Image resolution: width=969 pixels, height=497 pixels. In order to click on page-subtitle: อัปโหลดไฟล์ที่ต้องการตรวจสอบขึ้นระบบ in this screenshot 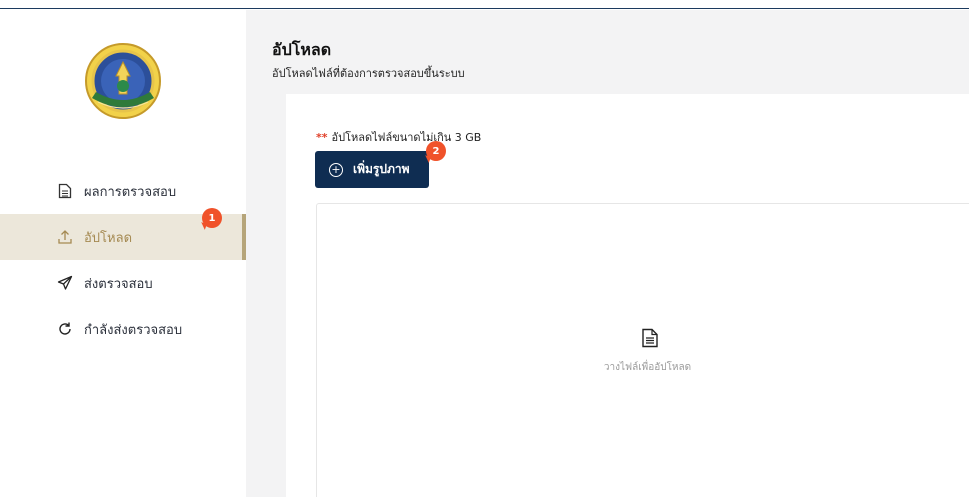, I will do `click(368, 73)`.